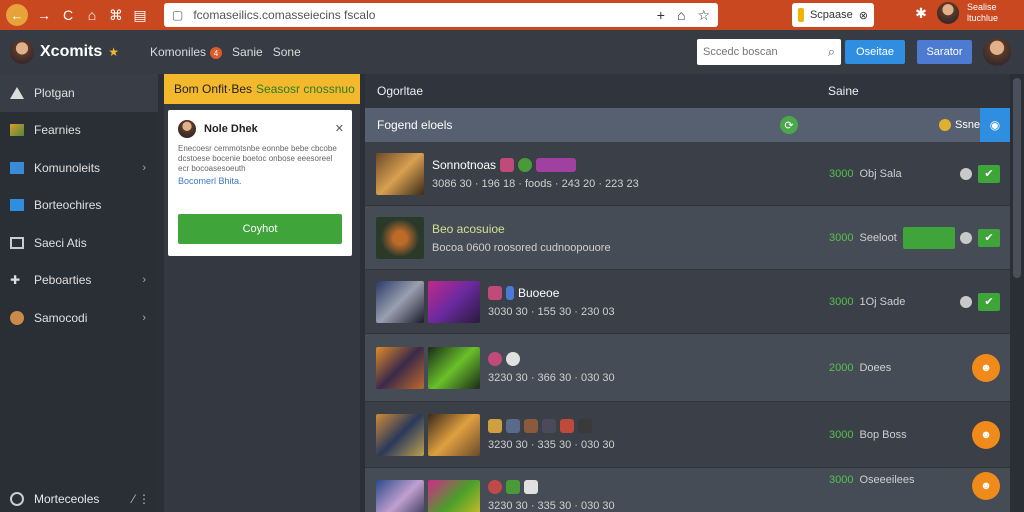 The height and width of the screenshot is (512, 1024). Describe the element at coordinates (997, 52) in the screenshot. I see `user-avatar` at that location.